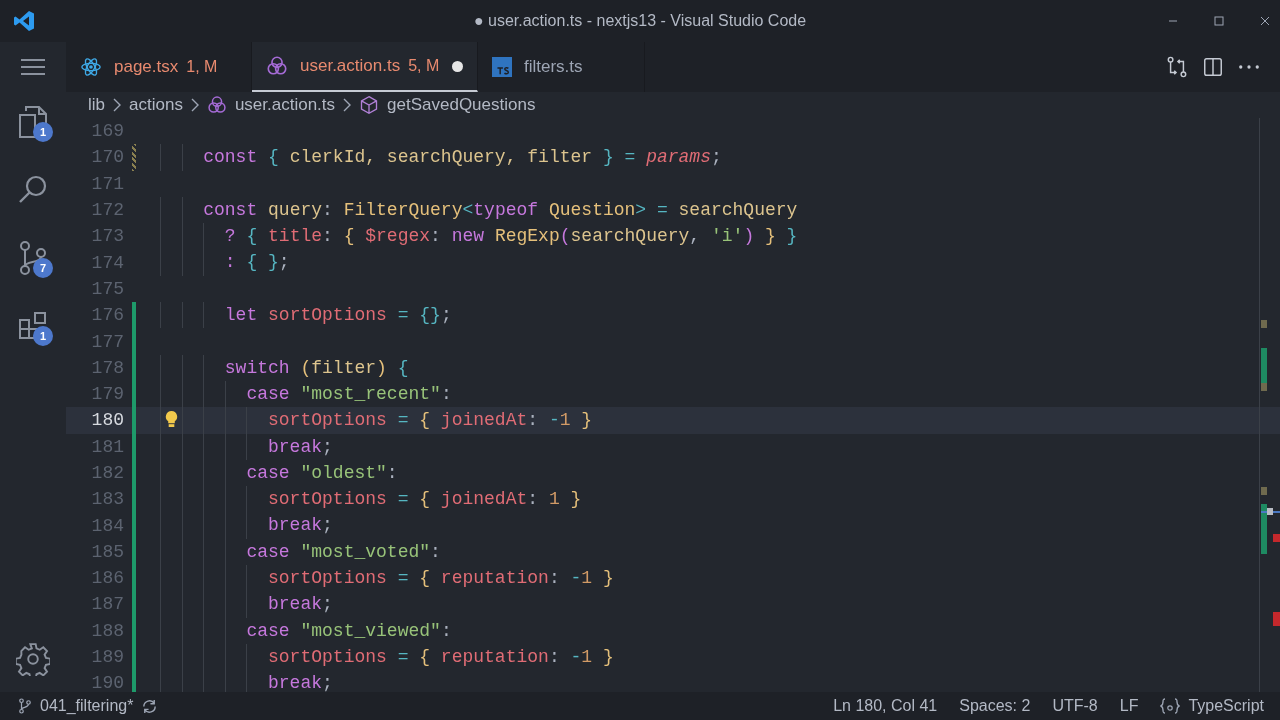 The width and height of the screenshot is (1280, 720). What do you see at coordinates (107, 183) in the screenshot?
I see `line-number: 171` at bounding box center [107, 183].